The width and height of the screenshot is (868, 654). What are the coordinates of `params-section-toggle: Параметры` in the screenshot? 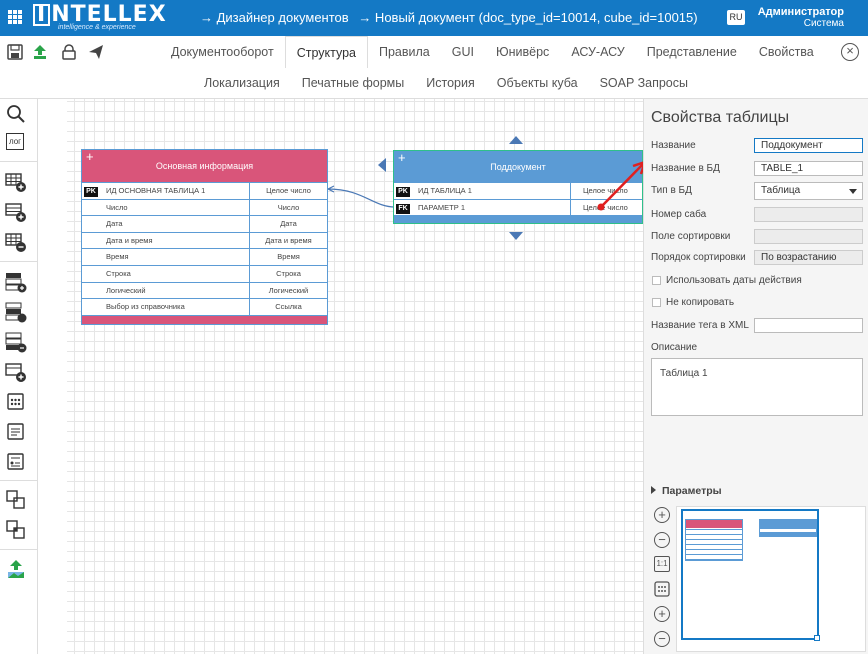 It's located at (686, 491).